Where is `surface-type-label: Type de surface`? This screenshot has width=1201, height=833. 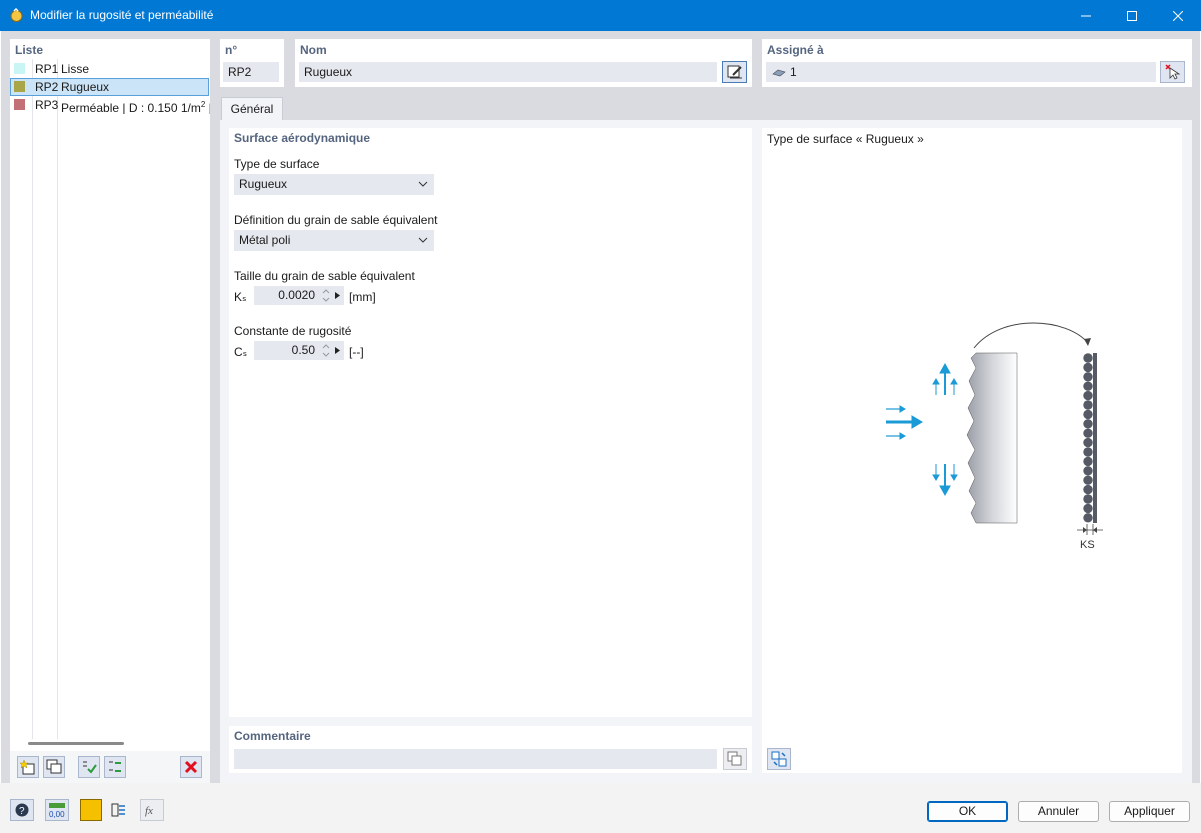 surface-type-label: Type de surface is located at coordinates (277, 164).